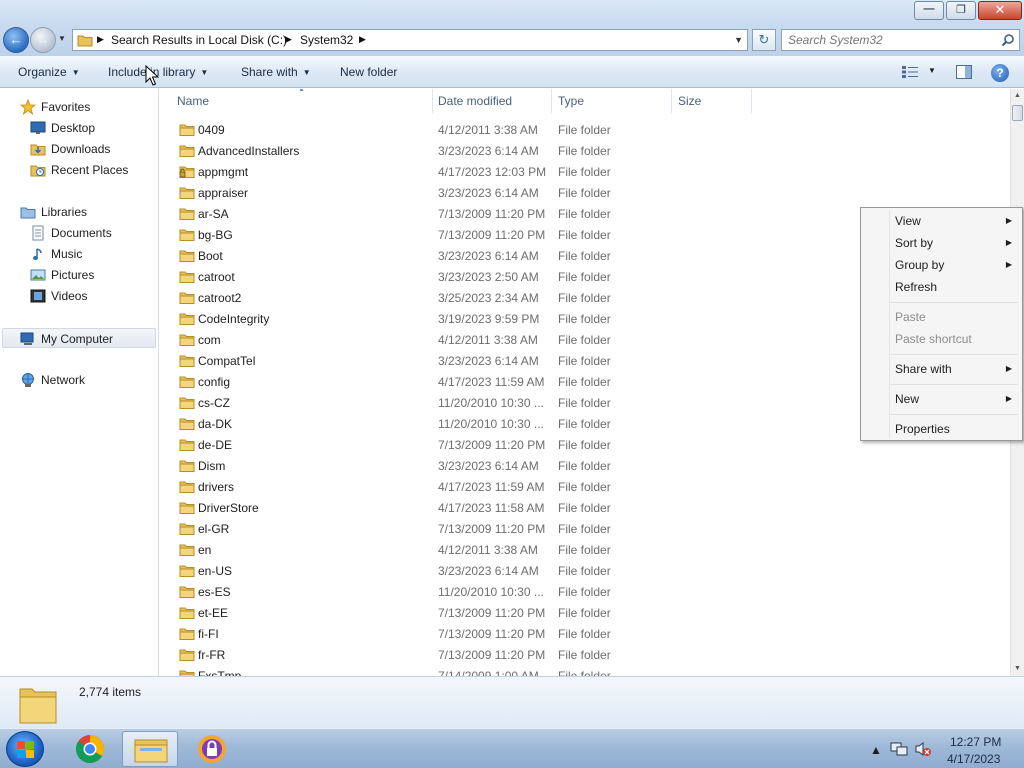  I want to click on nav-network: Network, so click(85, 380).